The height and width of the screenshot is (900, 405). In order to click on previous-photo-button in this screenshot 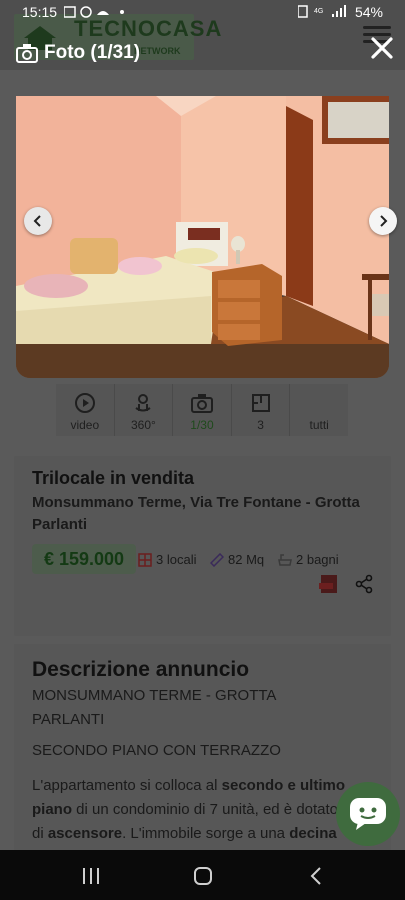, I will do `click(38, 221)`.